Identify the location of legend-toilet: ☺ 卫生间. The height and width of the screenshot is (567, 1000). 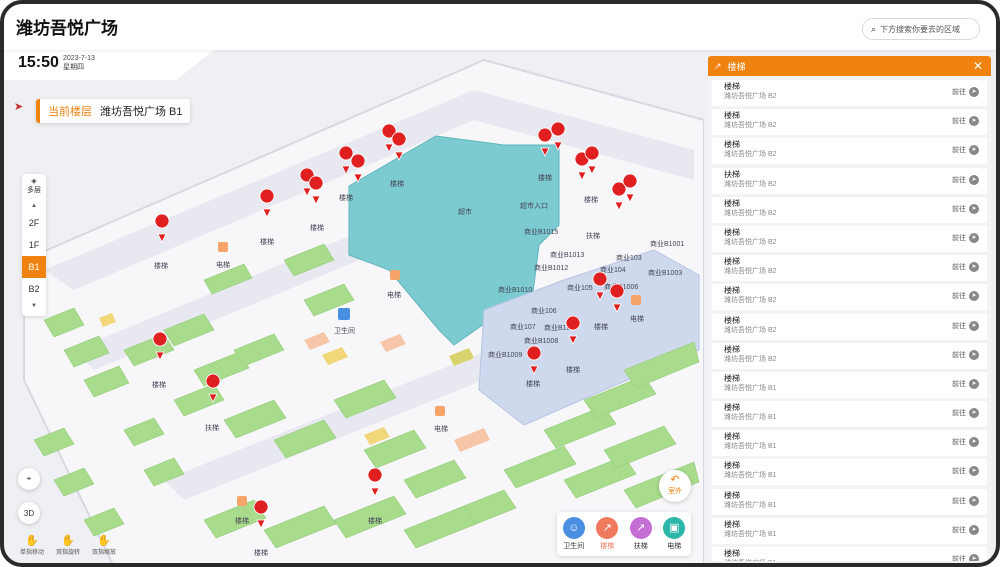
(573, 534).